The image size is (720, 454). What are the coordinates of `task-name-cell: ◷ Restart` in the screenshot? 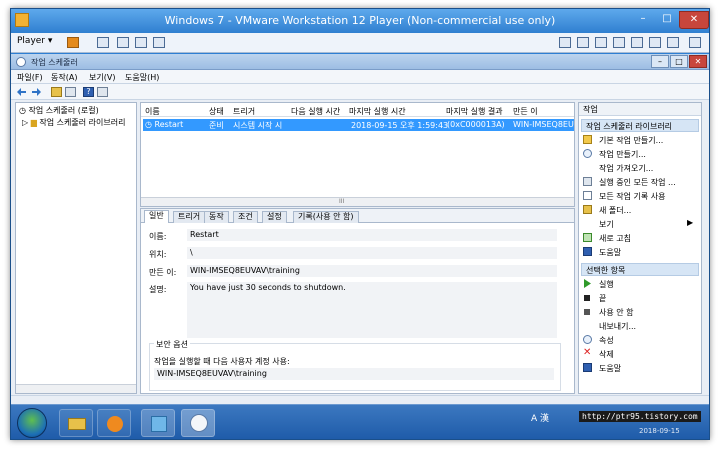 It's located at (164, 124).